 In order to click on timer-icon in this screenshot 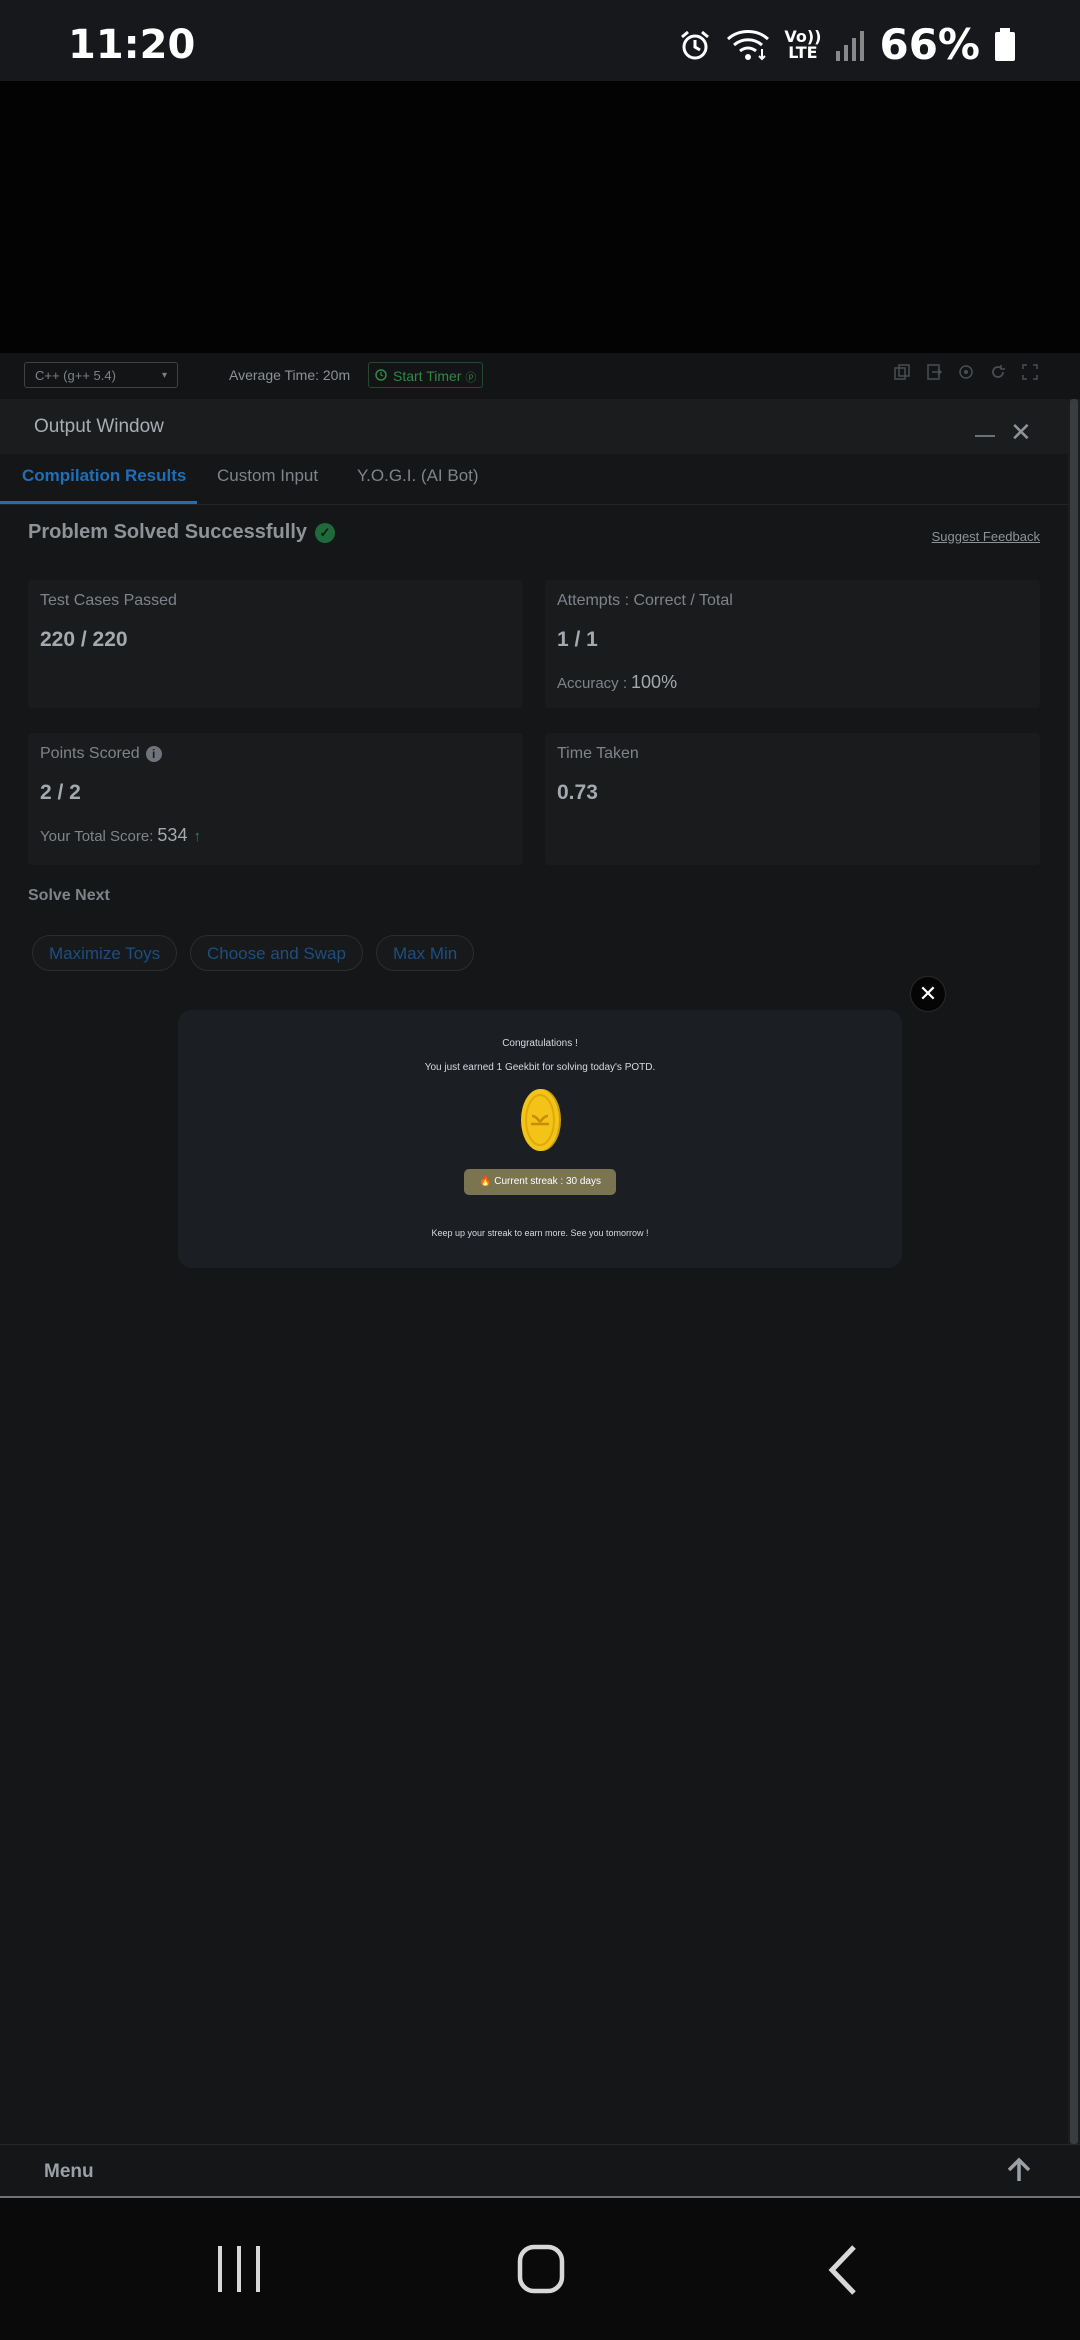, I will do `click(381, 375)`.